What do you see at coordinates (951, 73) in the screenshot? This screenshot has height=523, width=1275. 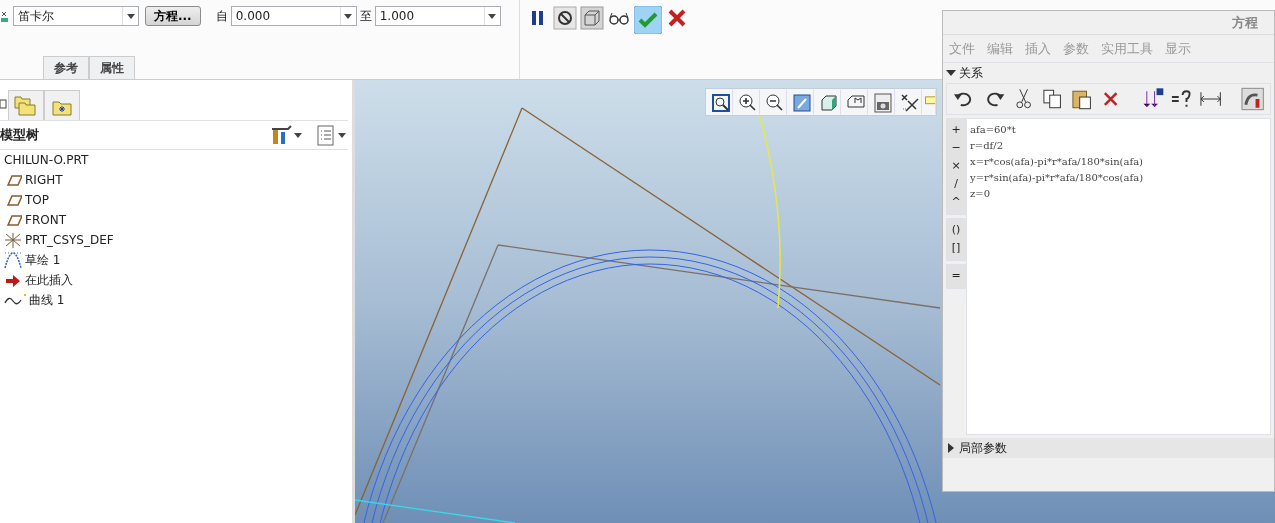 I see `expanded-arrow-icon` at bounding box center [951, 73].